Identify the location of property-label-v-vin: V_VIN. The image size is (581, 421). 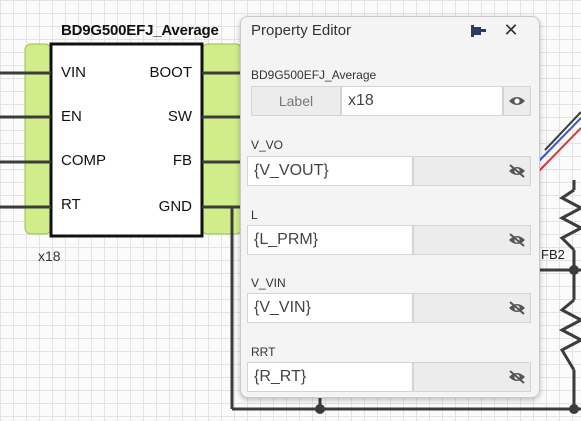
(268, 283).